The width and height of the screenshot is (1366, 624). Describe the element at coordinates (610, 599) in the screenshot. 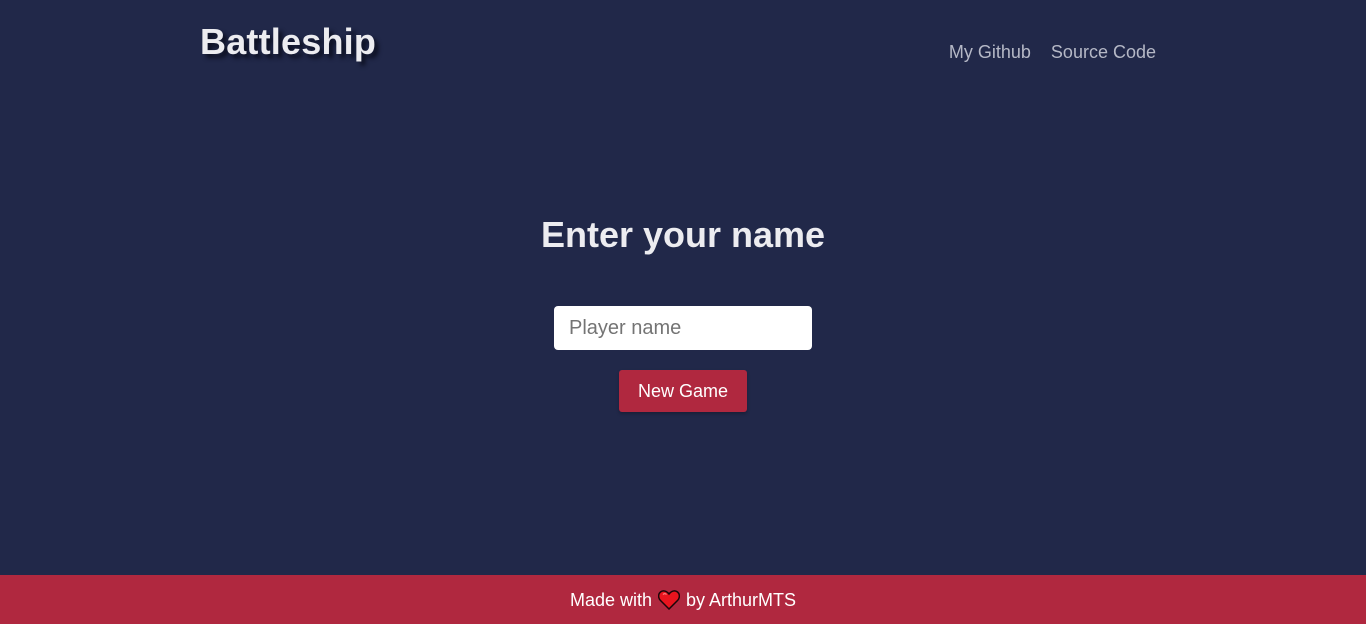

I see `footer-prefix: Made with` at that location.